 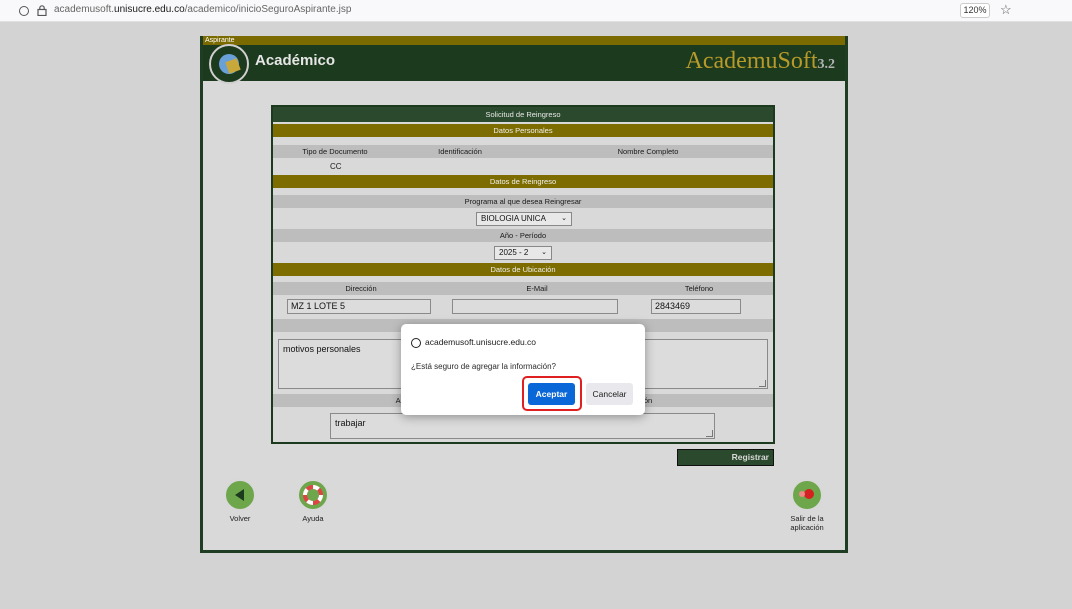 I want to click on lifebuoy-icon, so click(x=313, y=495).